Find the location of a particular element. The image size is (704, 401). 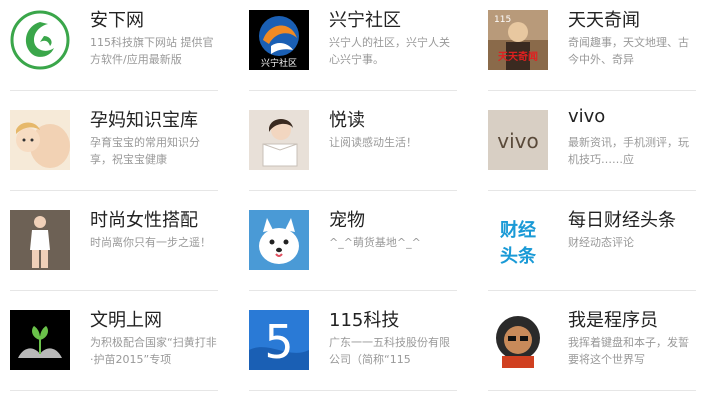

card-description: 财经动态评论 is located at coordinates (601, 242).